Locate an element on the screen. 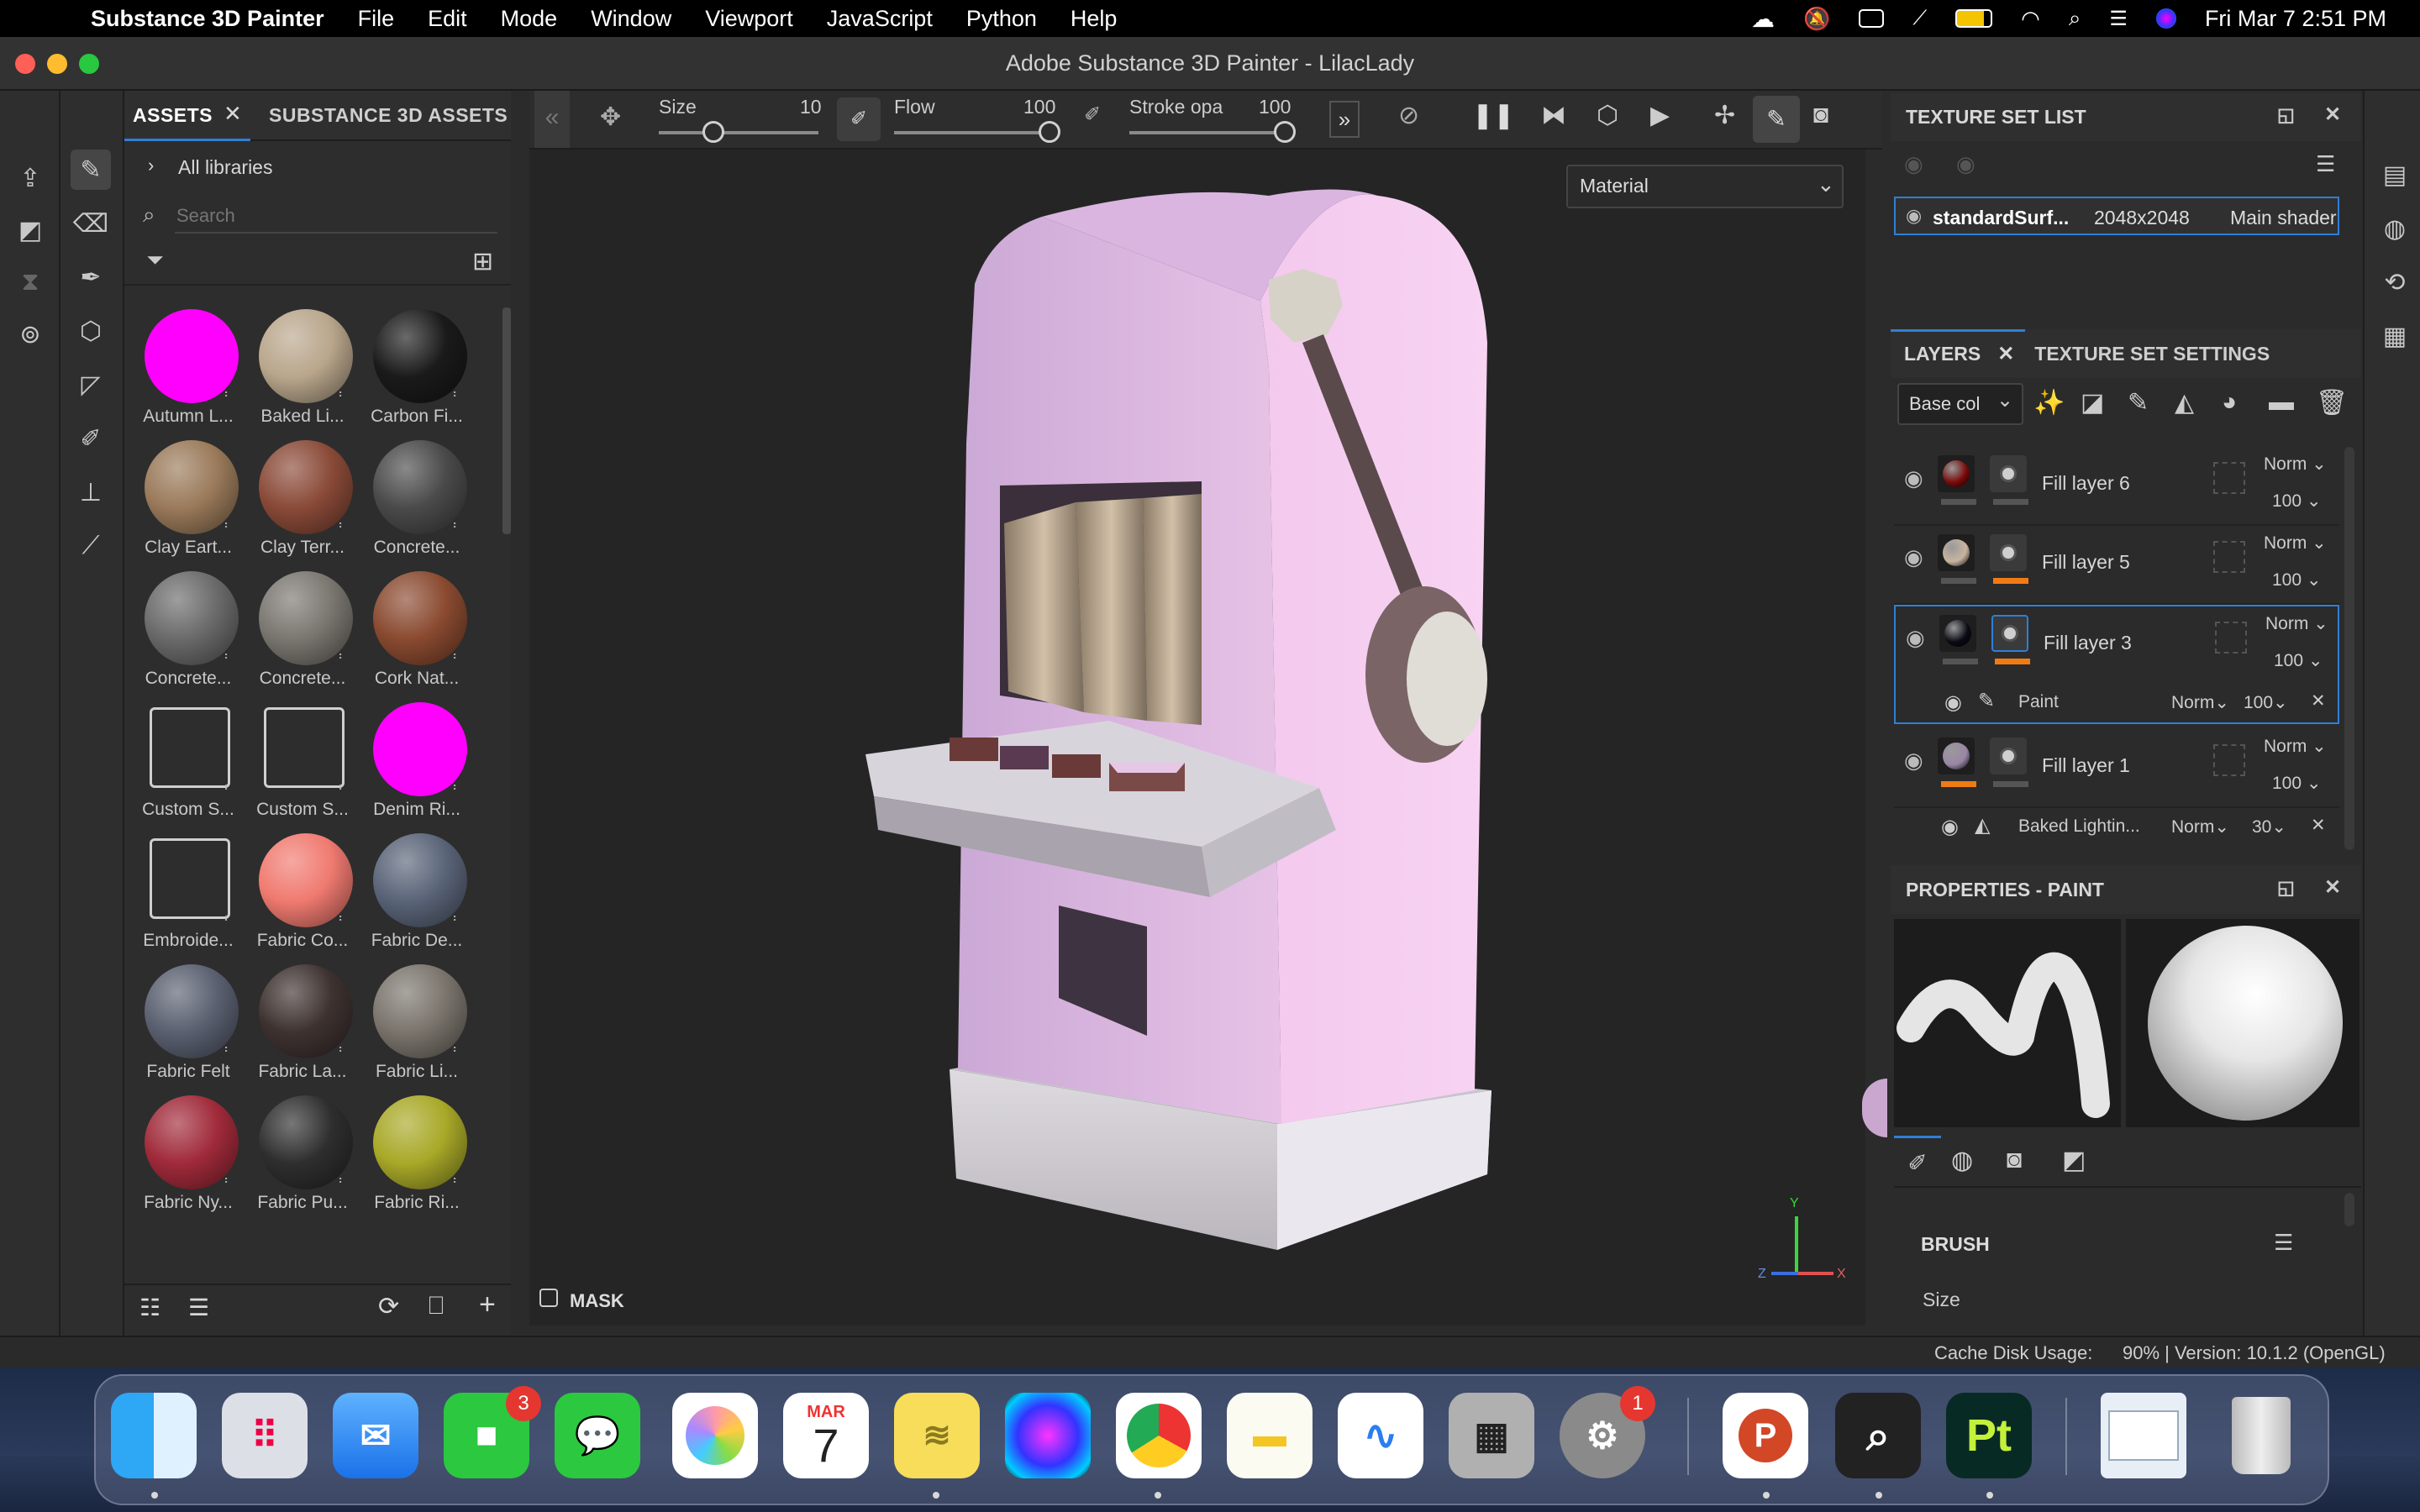 The image size is (2420, 1512). add-asset-icon: + is located at coordinates (487, 1305).